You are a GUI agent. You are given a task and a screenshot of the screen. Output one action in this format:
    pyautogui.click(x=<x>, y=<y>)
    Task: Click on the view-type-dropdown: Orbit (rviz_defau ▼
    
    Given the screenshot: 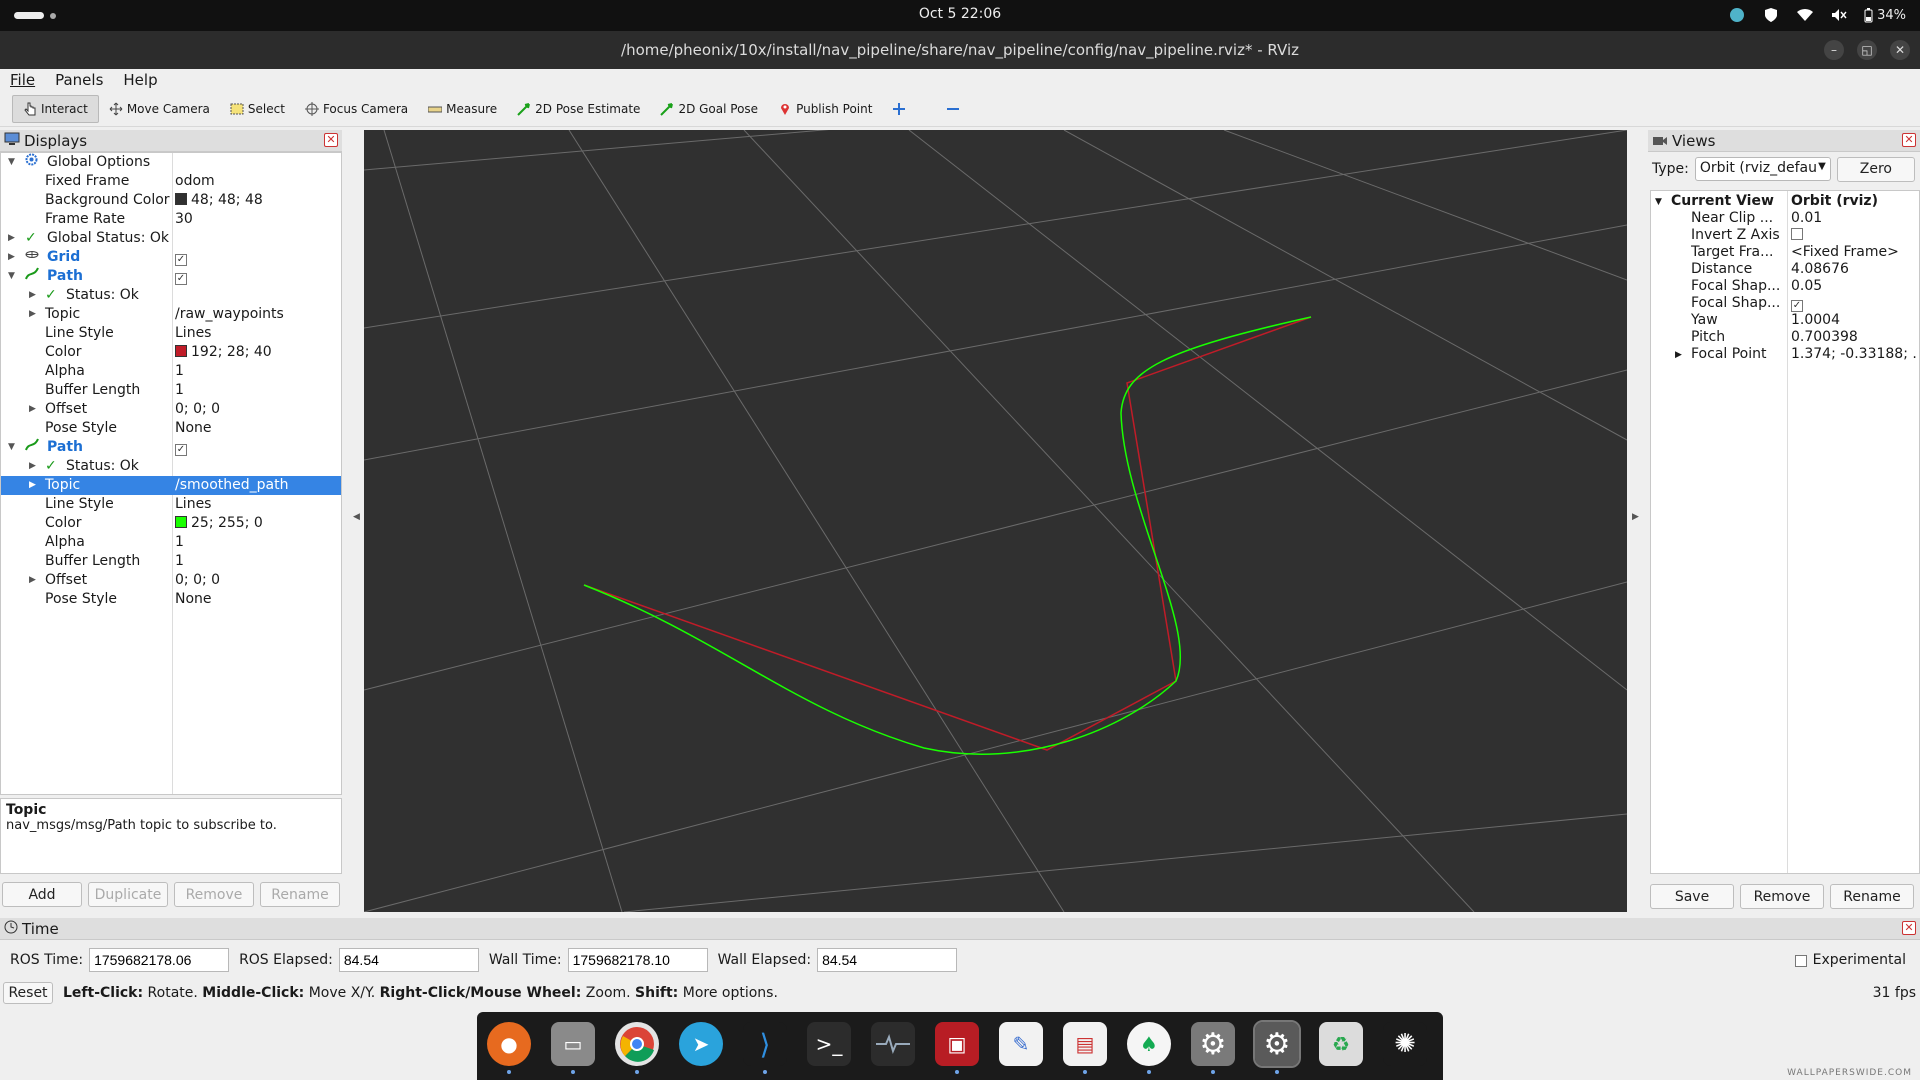 What is the action you would take?
    pyautogui.click(x=1762, y=169)
    